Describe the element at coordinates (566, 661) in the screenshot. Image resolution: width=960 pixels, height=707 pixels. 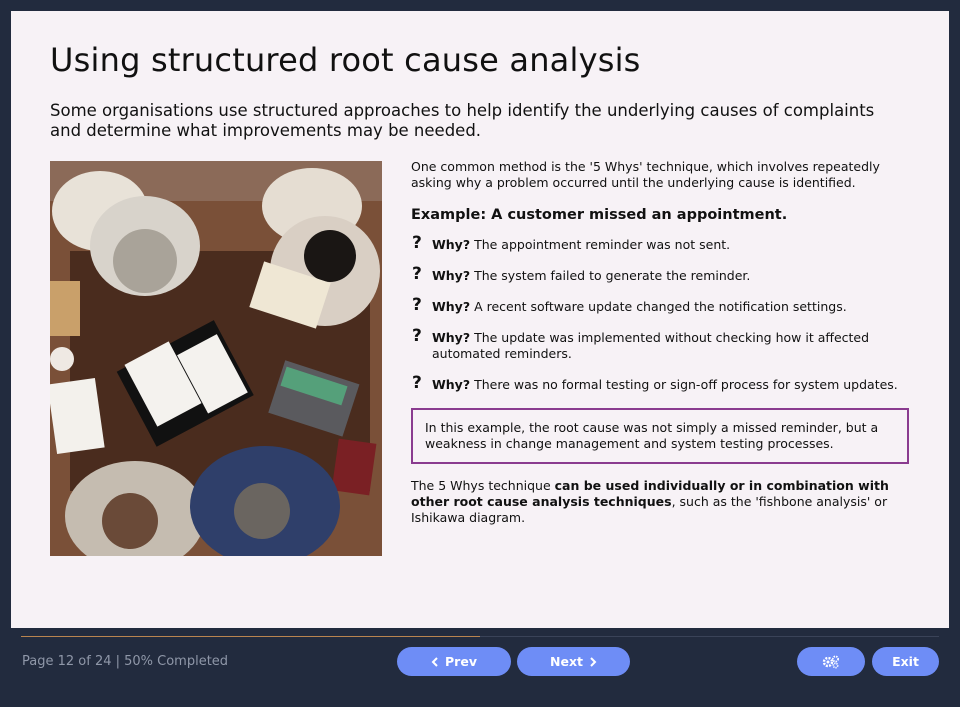
I see `next-label: Next` at that location.